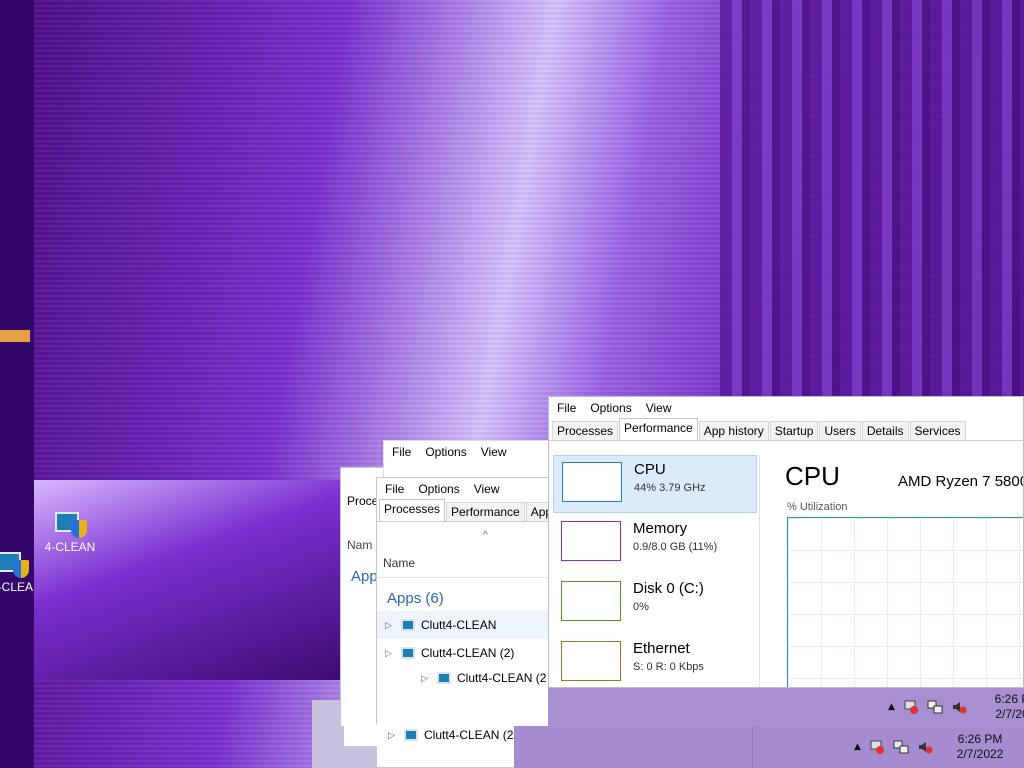 This screenshot has width=1024, height=768. What do you see at coordinates (485, 535) in the screenshot?
I see `sort-up-icon: ^` at bounding box center [485, 535].